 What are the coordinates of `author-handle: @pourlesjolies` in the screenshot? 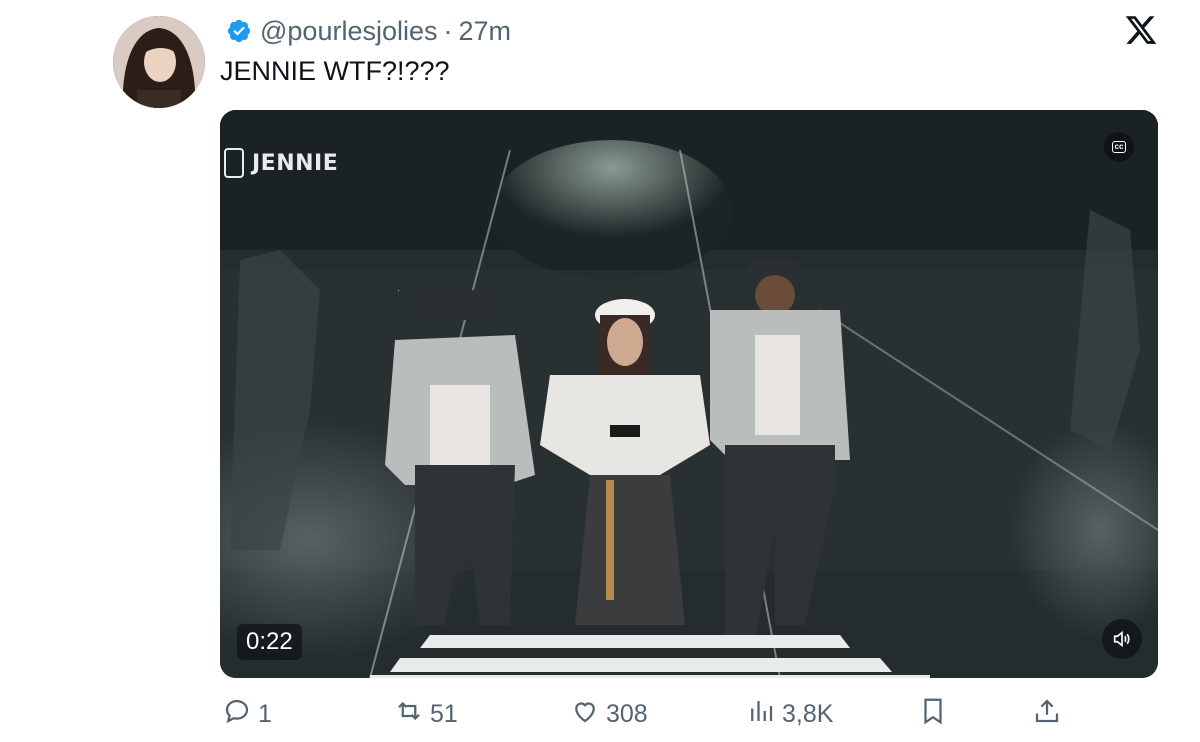 It's located at (349, 31).